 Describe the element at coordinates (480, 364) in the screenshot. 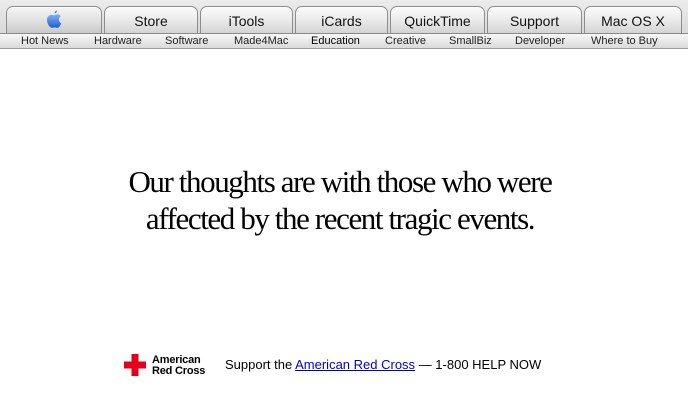

I see `support-suffix: — 1-800 HELP NOW` at that location.